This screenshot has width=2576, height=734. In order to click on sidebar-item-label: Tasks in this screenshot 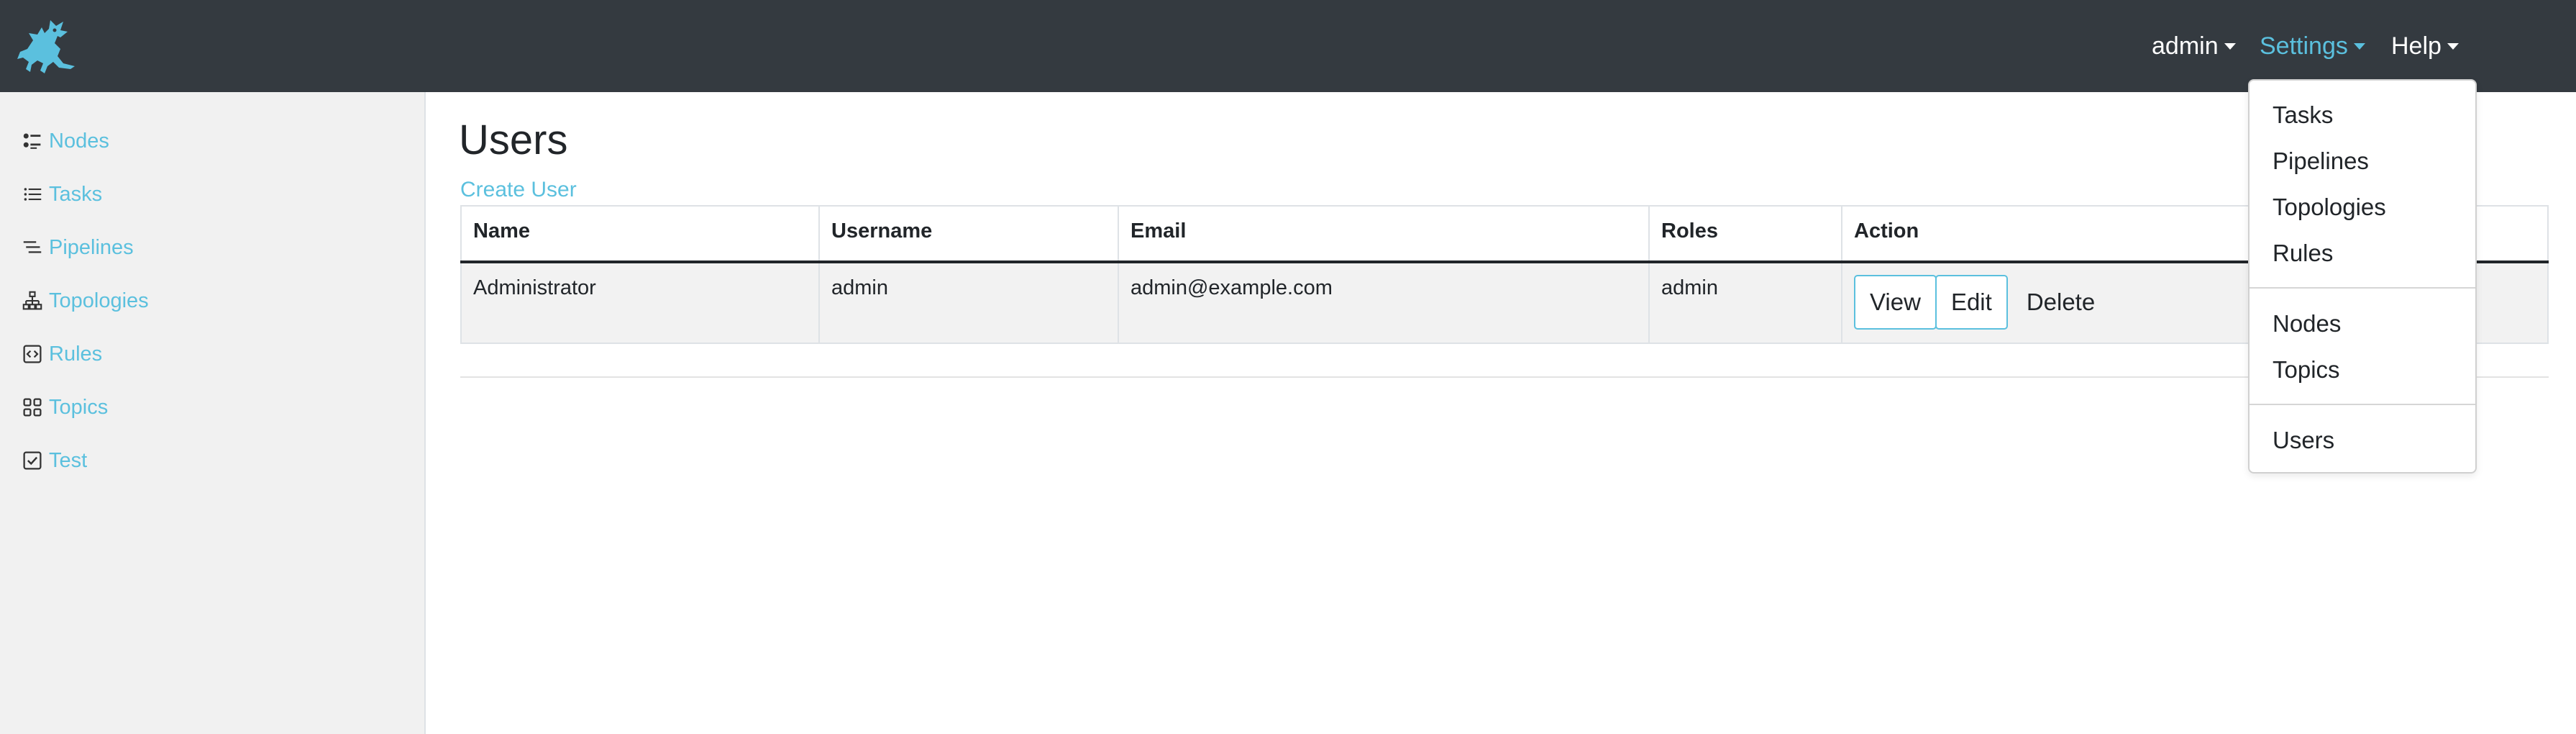, I will do `click(76, 194)`.